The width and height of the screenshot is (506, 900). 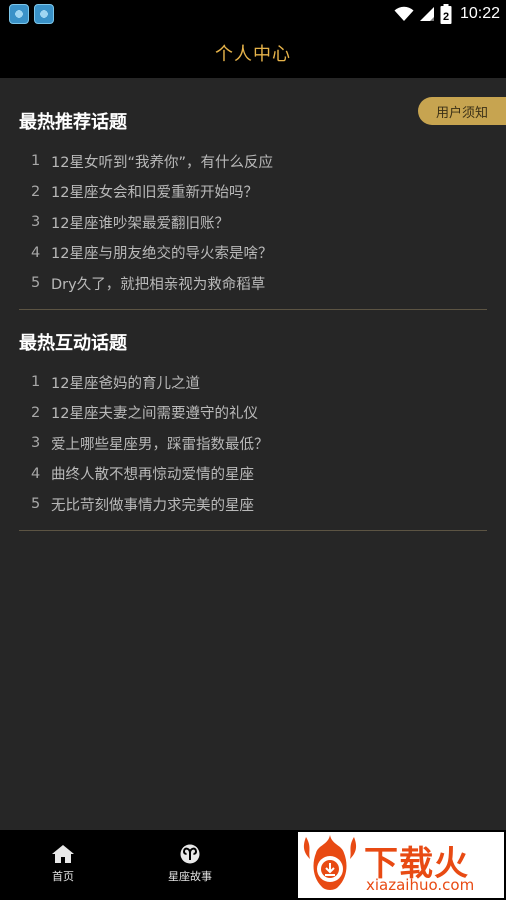 What do you see at coordinates (479, 13) in the screenshot?
I see `clock: 10:22` at bounding box center [479, 13].